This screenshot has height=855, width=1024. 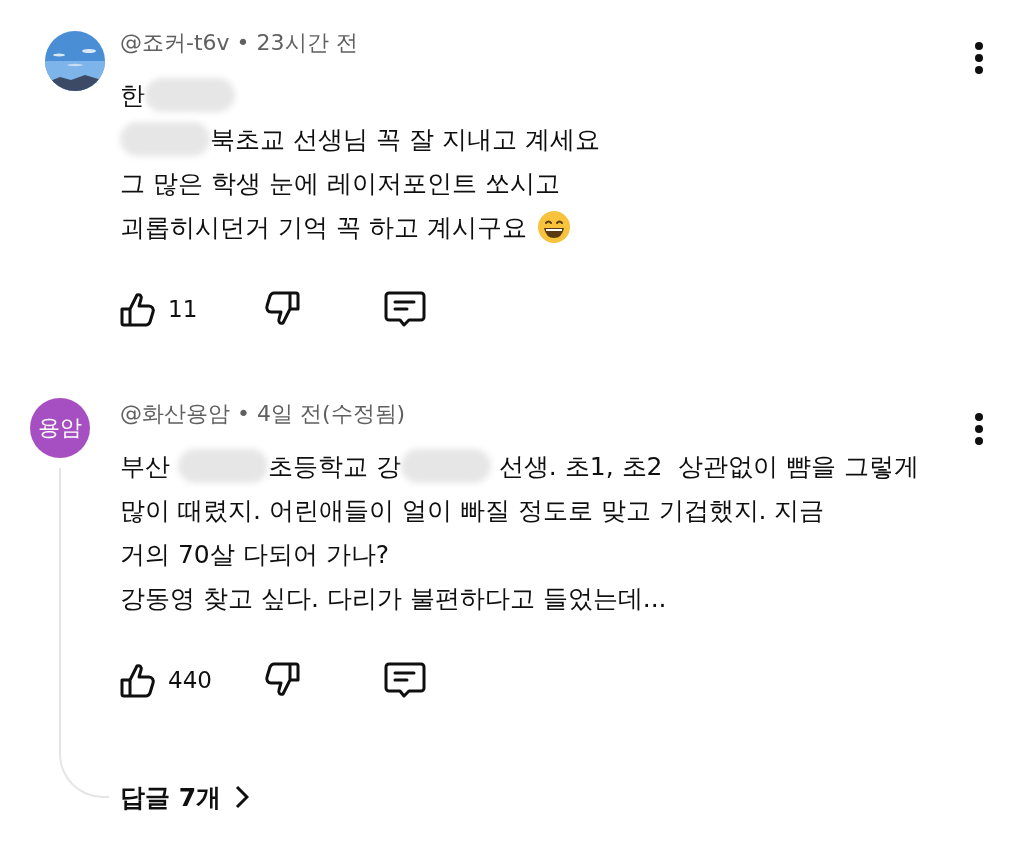 What do you see at coordinates (132, 95) in the screenshot?
I see `comment-text: 한` at bounding box center [132, 95].